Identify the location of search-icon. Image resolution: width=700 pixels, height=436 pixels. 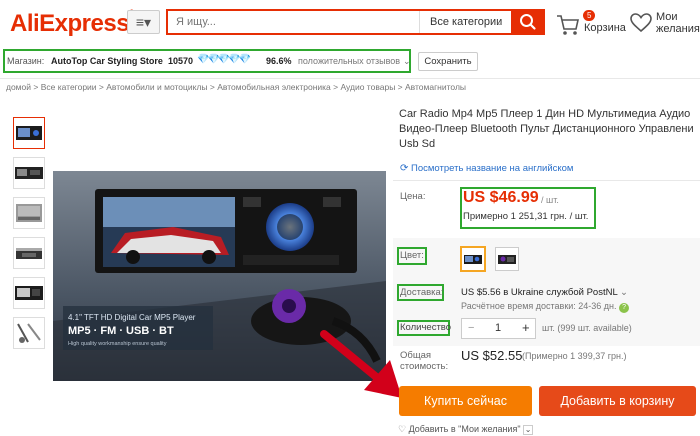
(528, 22).